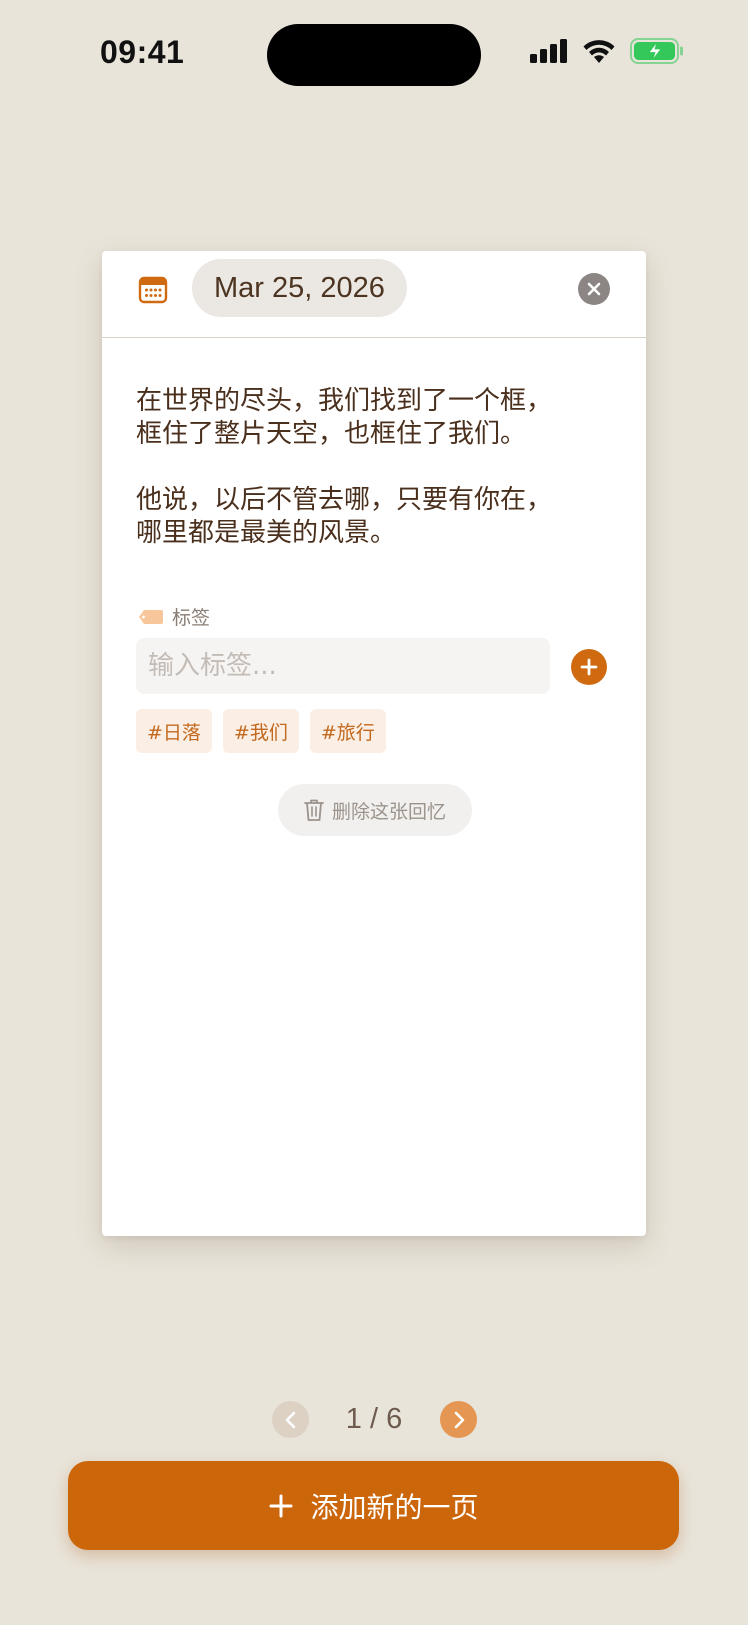 The width and height of the screenshot is (748, 1625). I want to click on wifi-icon, so click(599, 51).